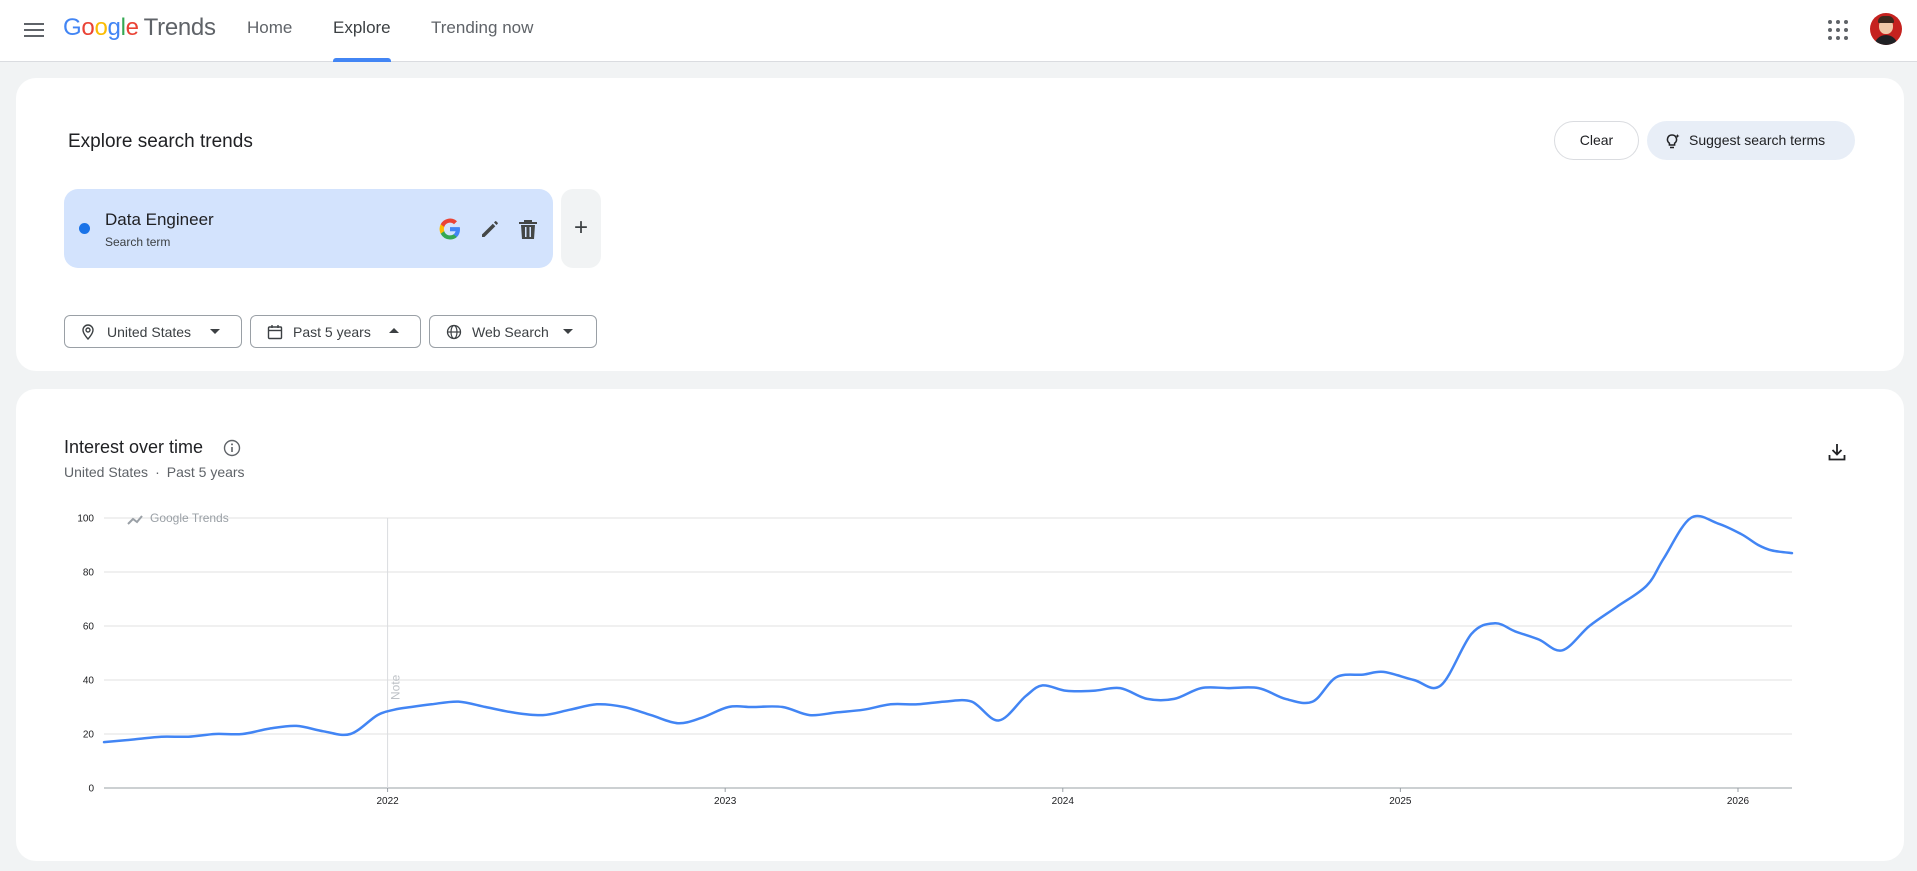  Describe the element at coordinates (308, 228) in the screenshot. I see `search-term-chip: Data Engineer Search term` at that location.